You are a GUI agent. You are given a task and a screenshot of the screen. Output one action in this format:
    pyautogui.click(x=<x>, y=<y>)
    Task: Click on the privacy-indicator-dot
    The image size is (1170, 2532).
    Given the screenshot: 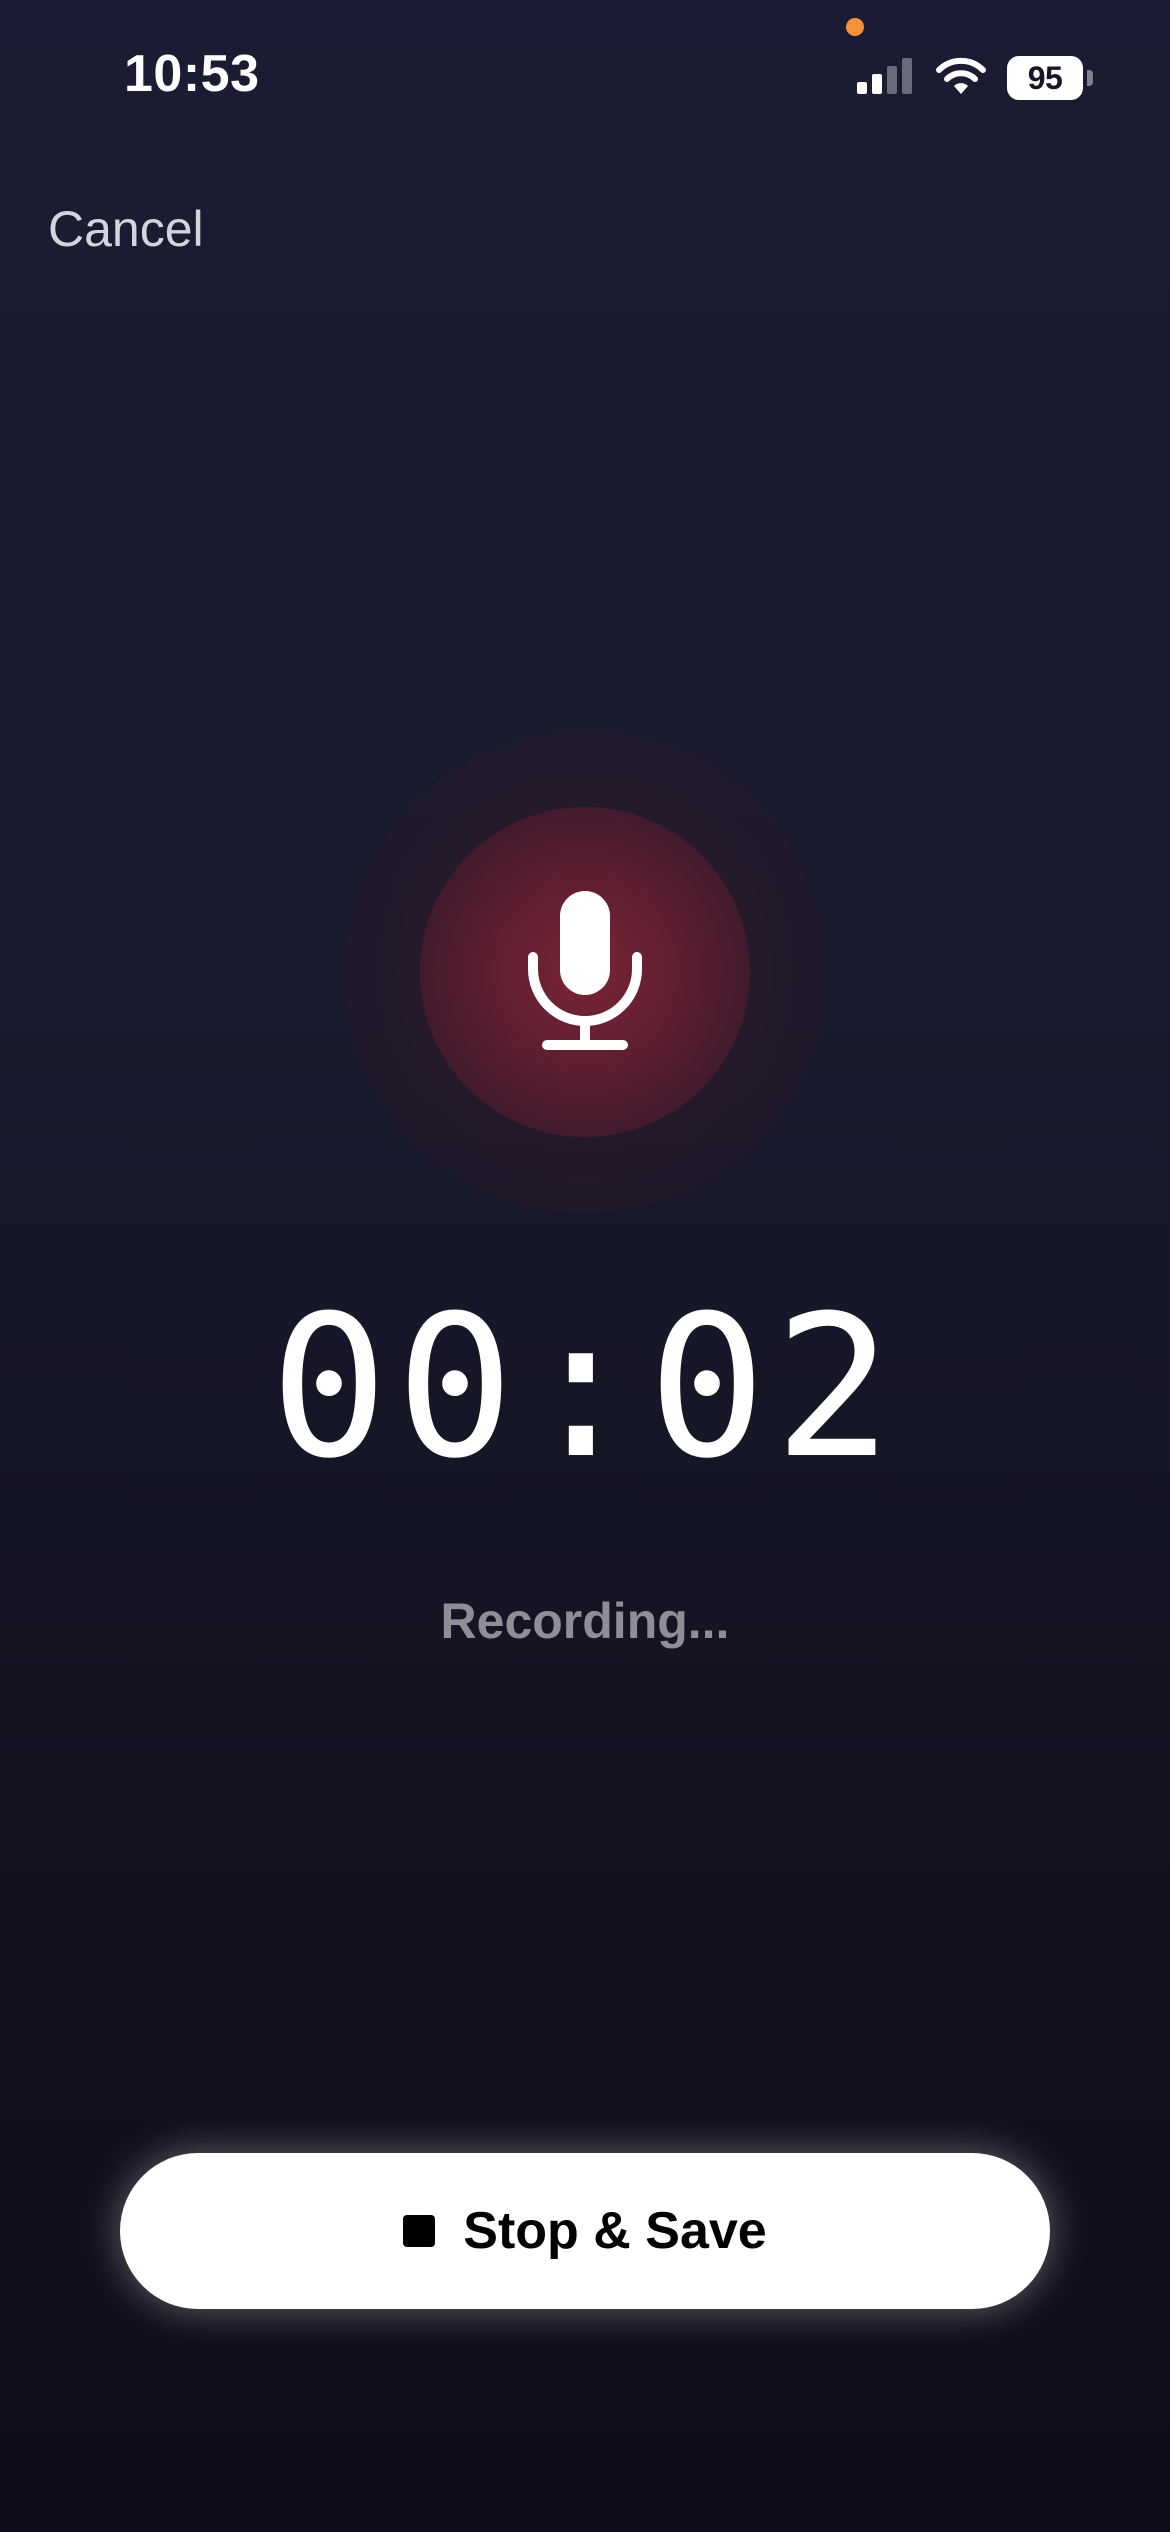 What is the action you would take?
    pyautogui.click(x=855, y=27)
    